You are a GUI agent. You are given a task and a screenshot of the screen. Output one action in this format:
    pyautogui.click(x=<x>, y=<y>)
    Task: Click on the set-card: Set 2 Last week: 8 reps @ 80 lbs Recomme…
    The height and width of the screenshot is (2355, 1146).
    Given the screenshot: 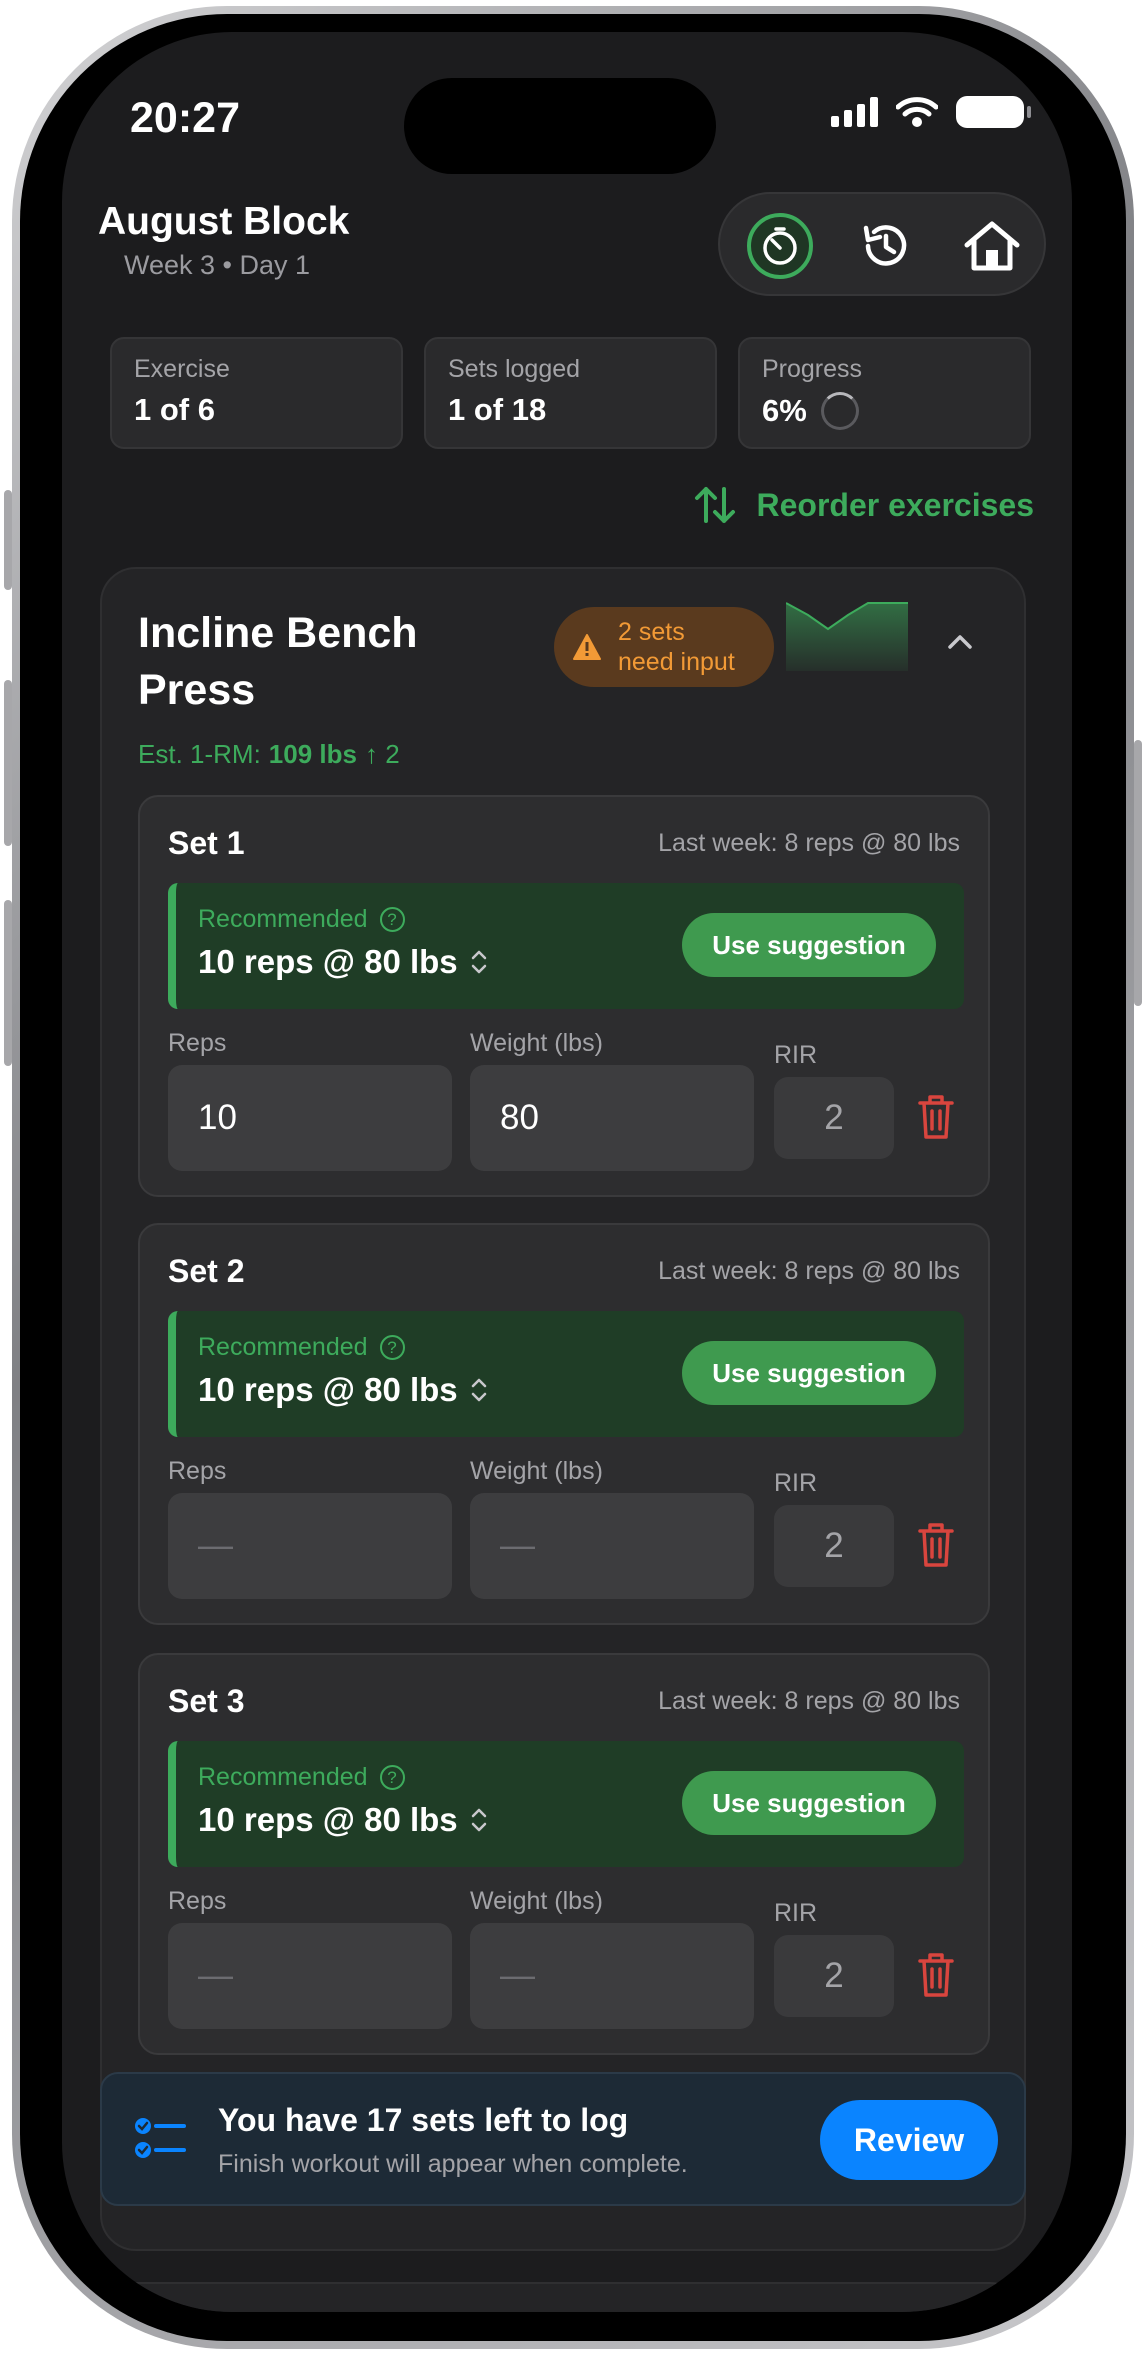 What is the action you would take?
    pyautogui.click(x=564, y=1424)
    